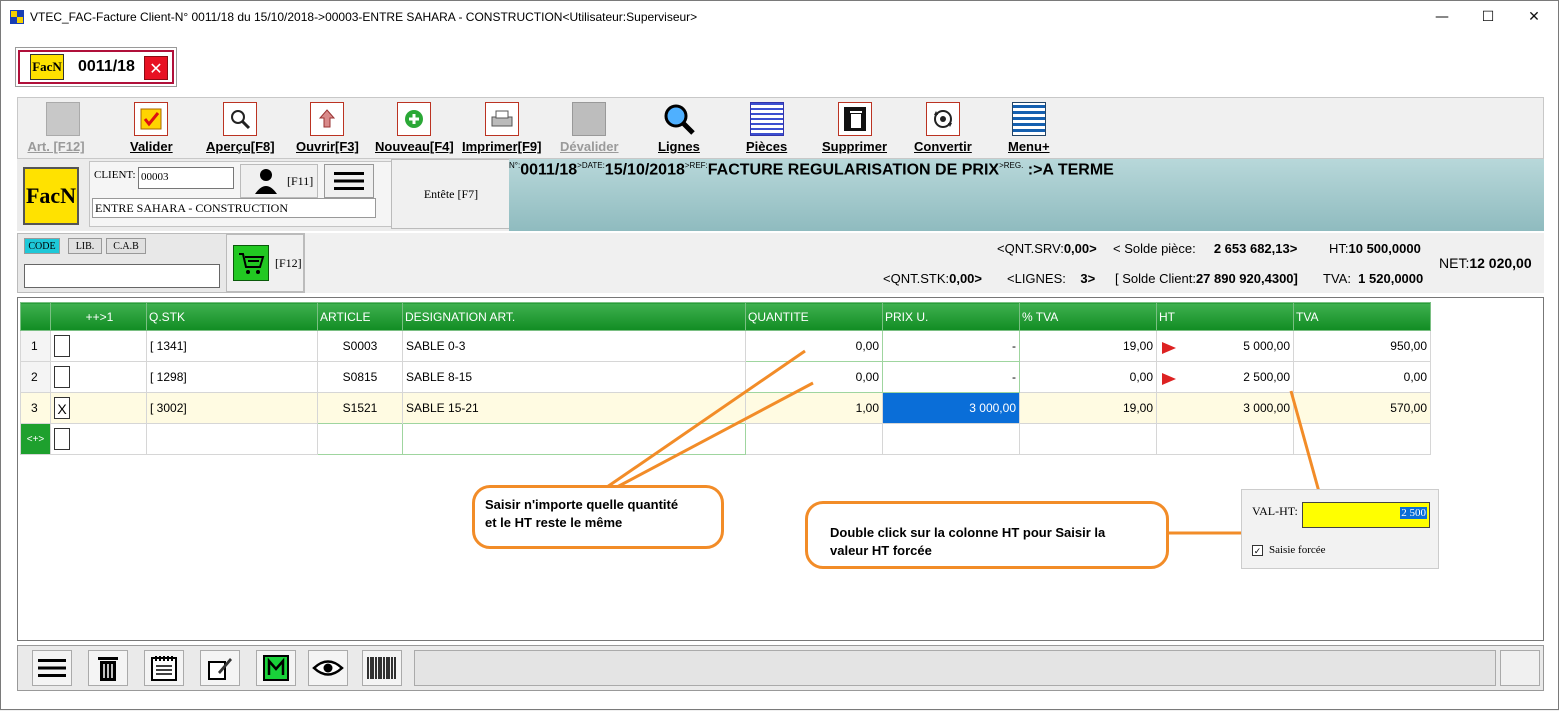 The width and height of the screenshot is (1559, 711). I want to click on supprimer-button: Supprimer, so click(854, 128).